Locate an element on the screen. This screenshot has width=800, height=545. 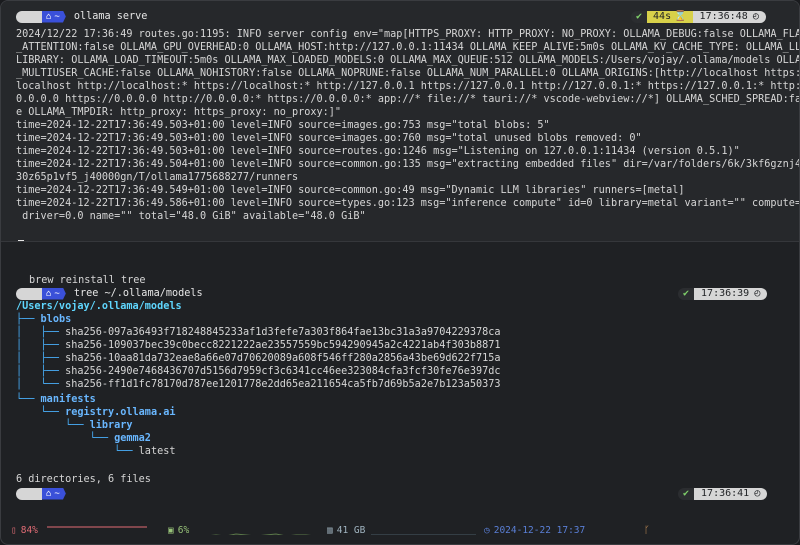
prompt-segment: ⌂ ~ is located at coordinates (41, 493).